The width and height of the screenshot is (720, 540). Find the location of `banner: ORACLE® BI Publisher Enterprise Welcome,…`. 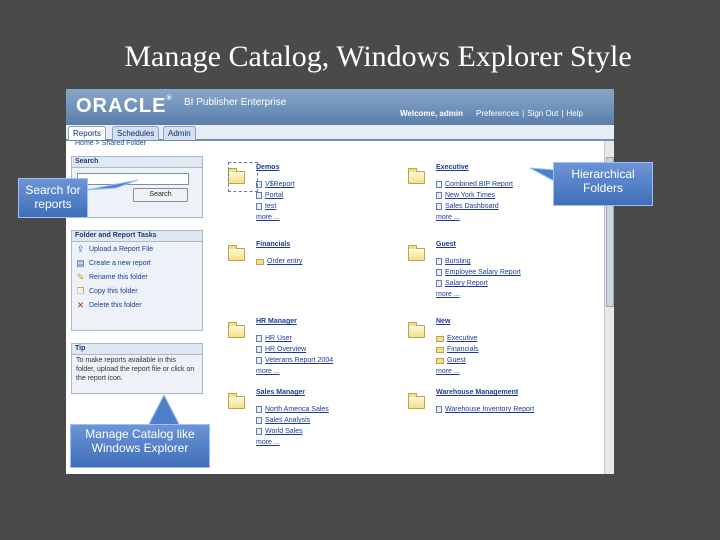

banner: ORACLE® BI Publisher Enterprise Welcome,… is located at coordinates (340, 107).